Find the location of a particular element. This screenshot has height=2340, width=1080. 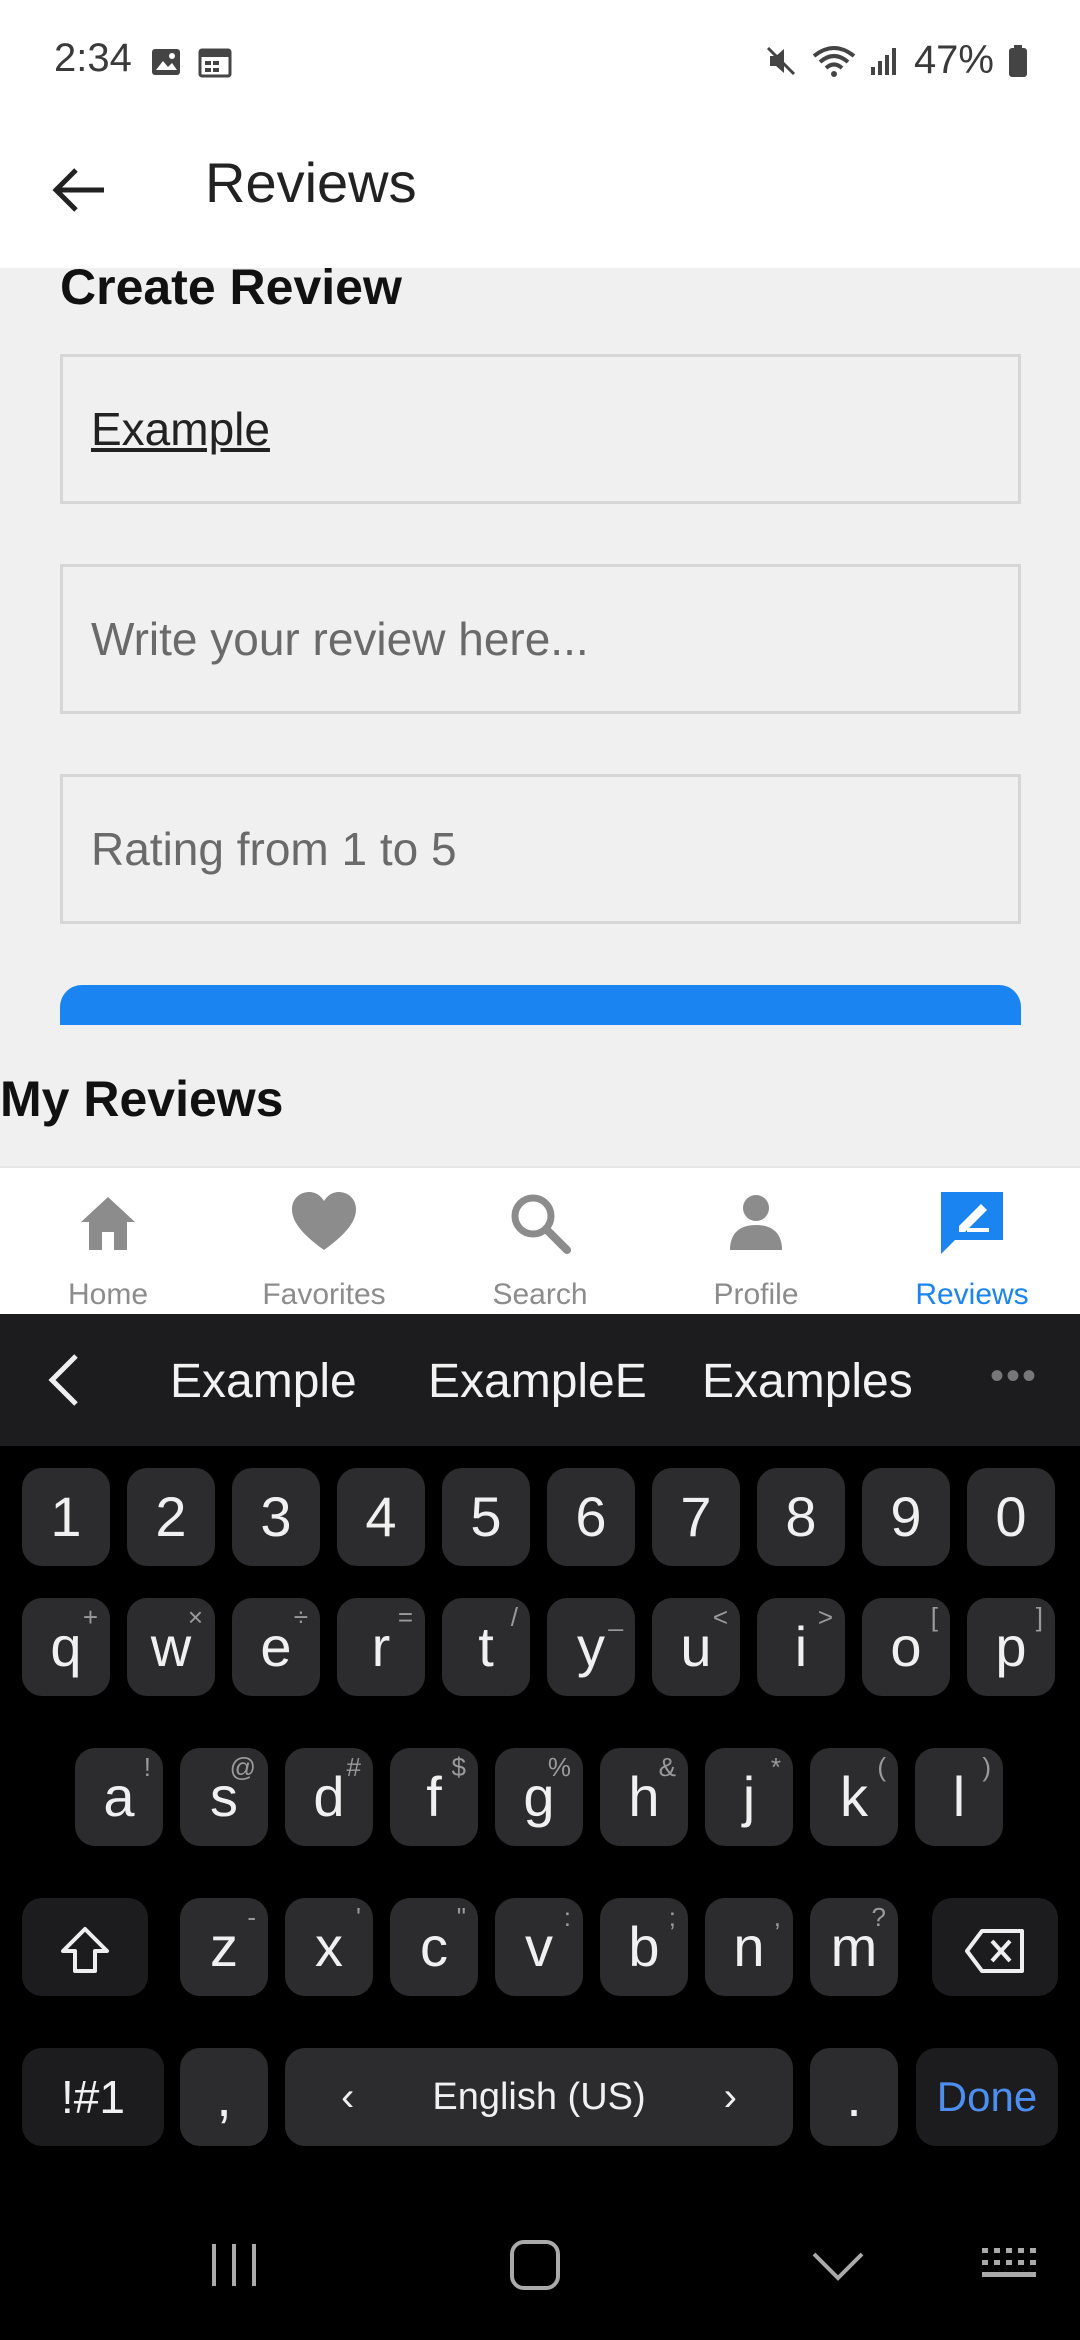

key-f: f $ is located at coordinates (434, 1797).